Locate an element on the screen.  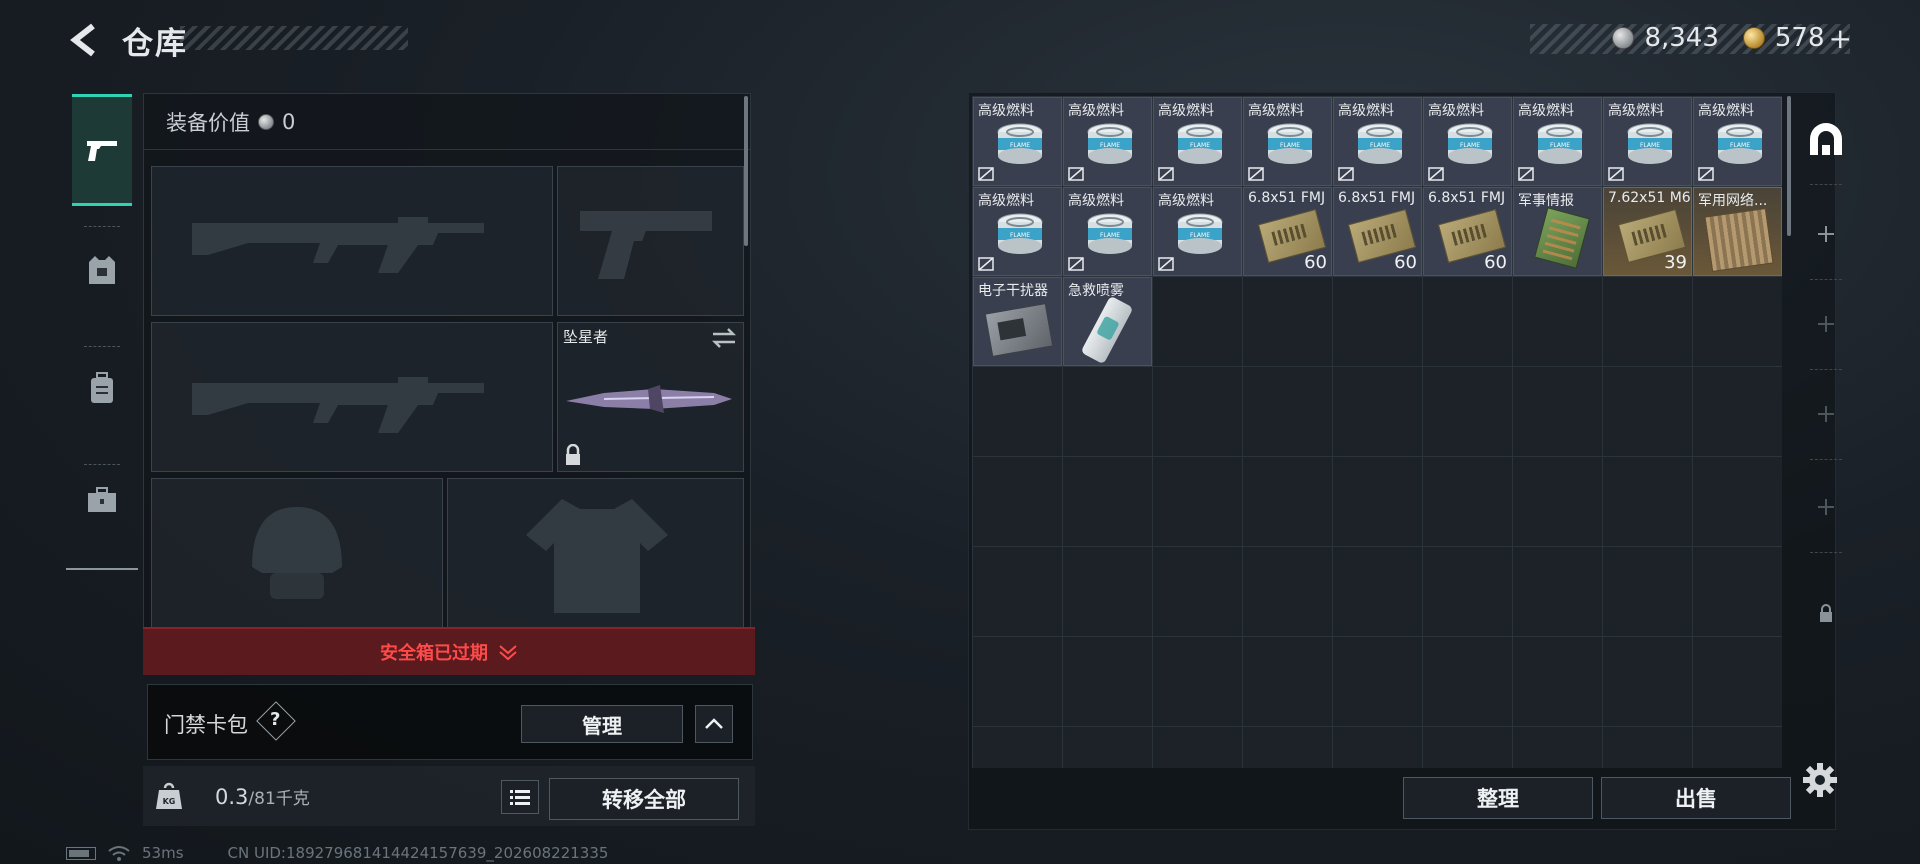
item-count: 60 is located at coordinates (1315, 262).